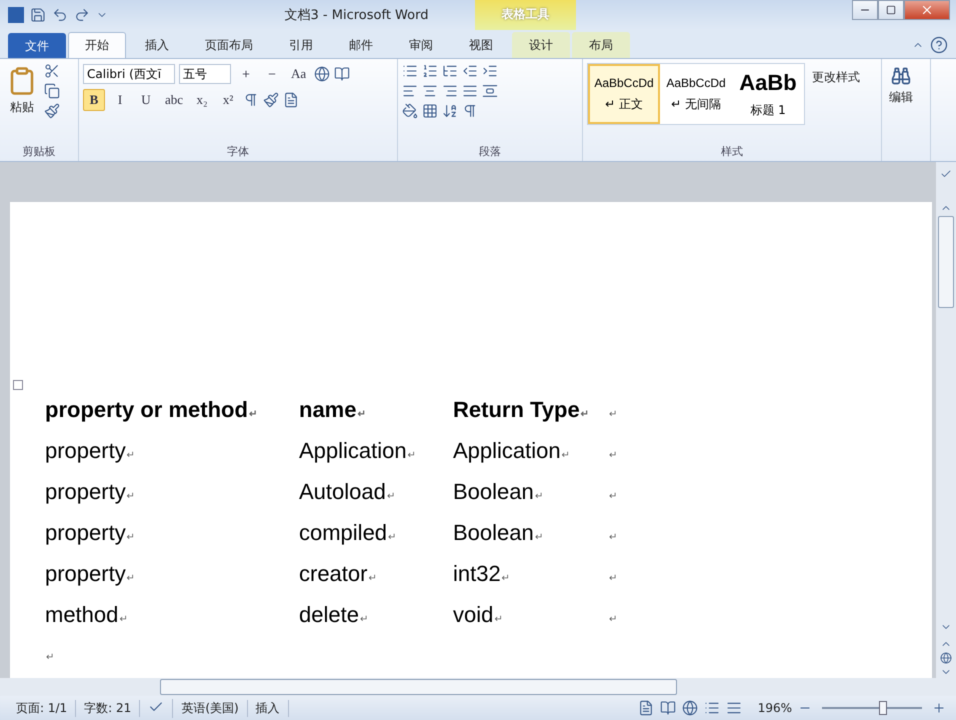  What do you see at coordinates (210, 708) in the screenshot?
I see `language-status: 英语(美国)` at bounding box center [210, 708].